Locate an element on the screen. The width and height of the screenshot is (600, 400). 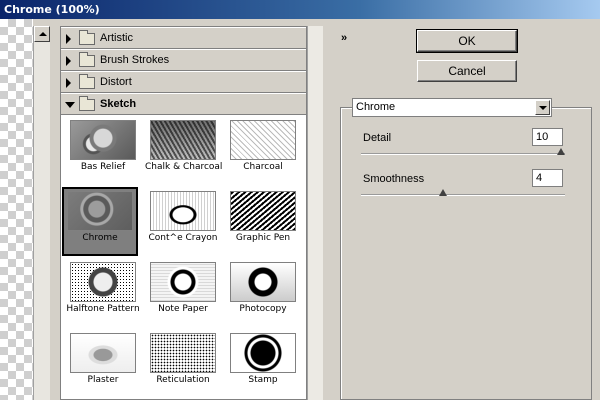
filter-label: Cont^e Crayon is located at coordinates (183, 238).